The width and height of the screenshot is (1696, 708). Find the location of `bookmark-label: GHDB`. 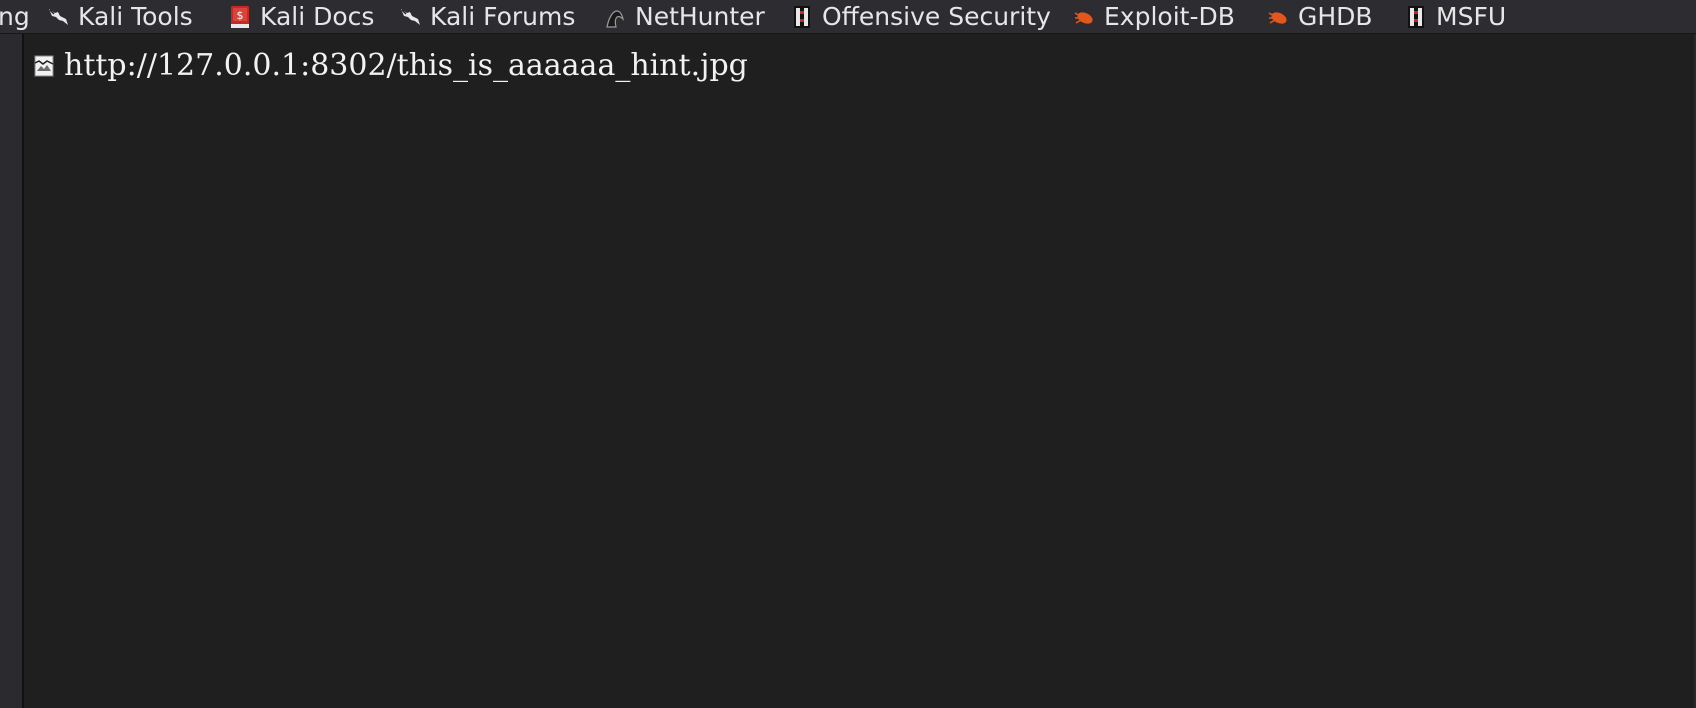

bookmark-label: GHDB is located at coordinates (1335, 16).